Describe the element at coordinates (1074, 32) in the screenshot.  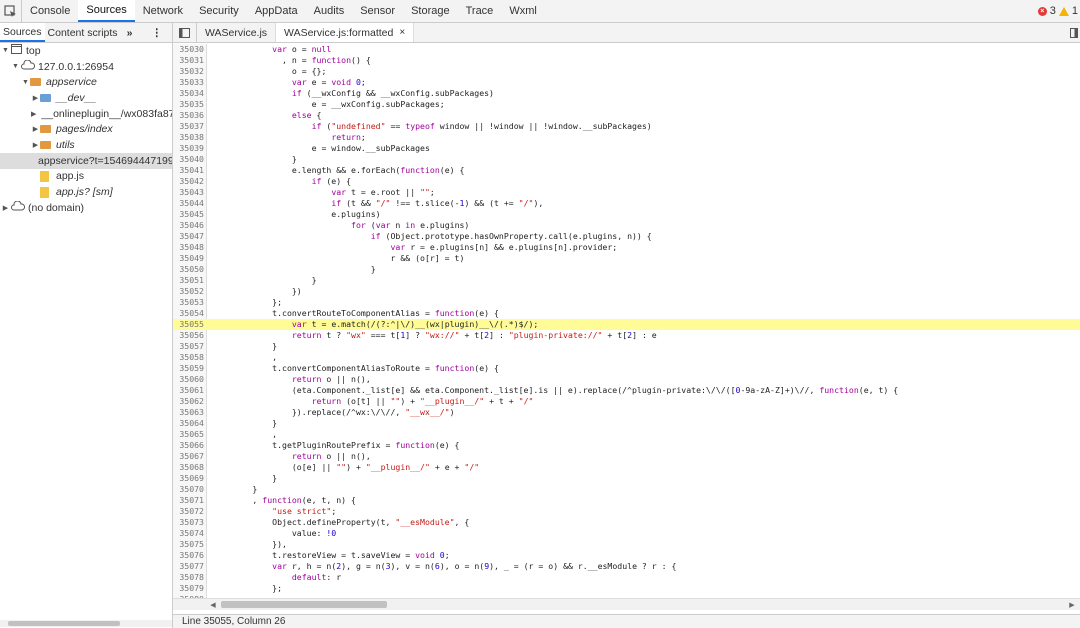
I see `toggle-debugger-icon` at that location.